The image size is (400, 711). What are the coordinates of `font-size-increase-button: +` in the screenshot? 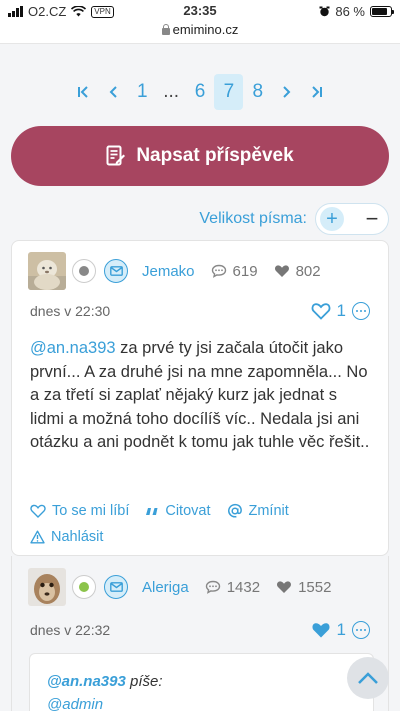 It's located at (332, 219).